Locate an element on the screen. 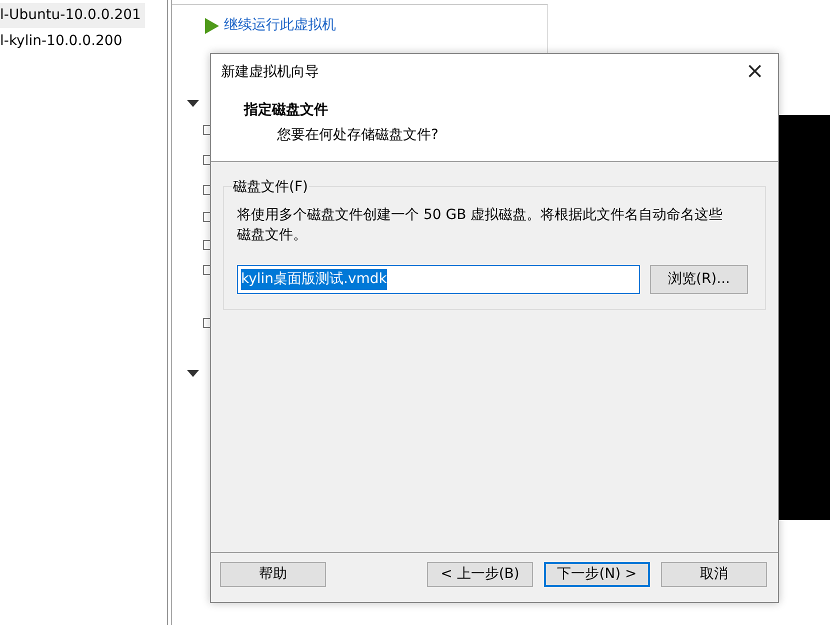 The width and height of the screenshot is (830, 625). vm-list-item: l-Ubuntu-10.0.0.201 is located at coordinates (72, 15).